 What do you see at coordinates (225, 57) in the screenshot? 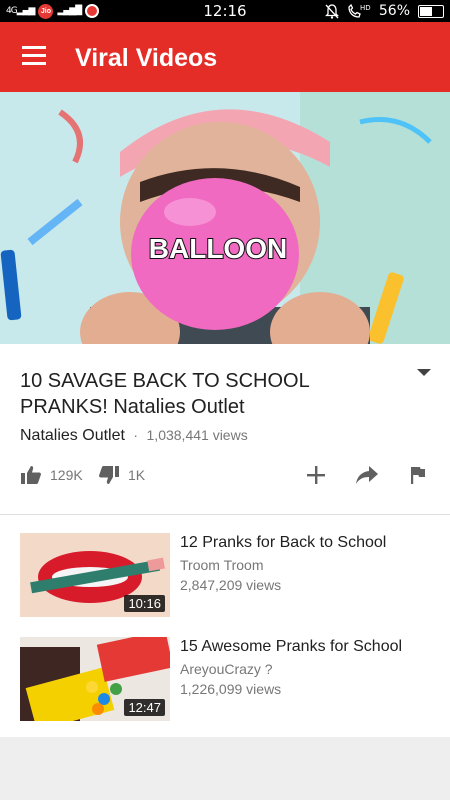
I see `app-bar: Viral Videos` at bounding box center [225, 57].